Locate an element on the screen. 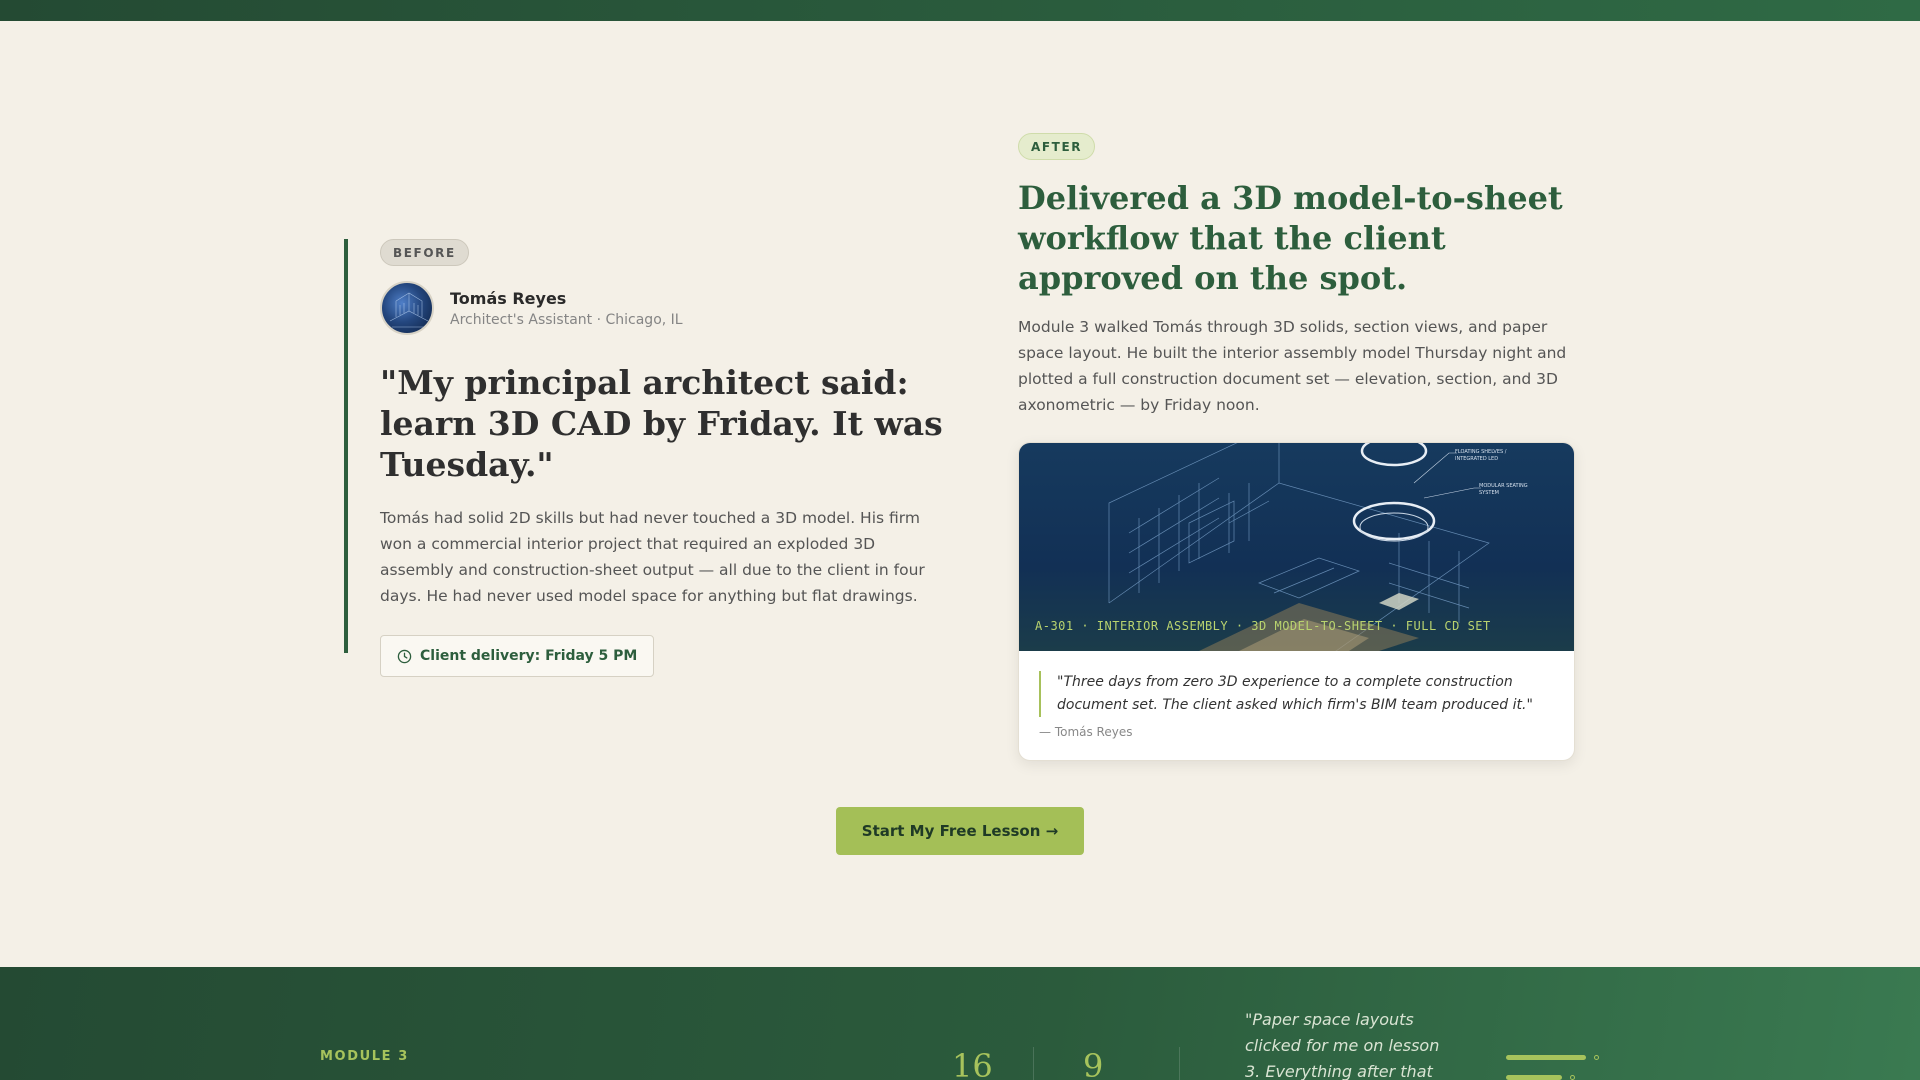 This screenshot has height=1080, width=1920. stat-value-1: 16 is located at coordinates (972, 1063).